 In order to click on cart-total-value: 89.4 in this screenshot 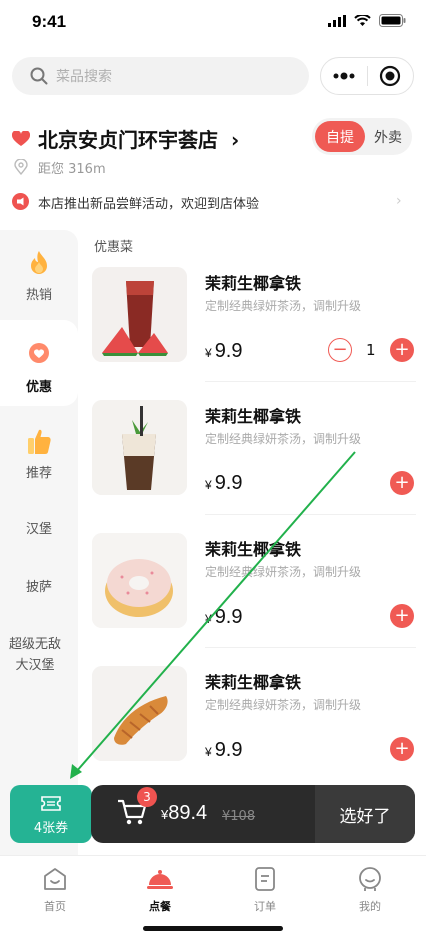, I will do `click(188, 813)`.